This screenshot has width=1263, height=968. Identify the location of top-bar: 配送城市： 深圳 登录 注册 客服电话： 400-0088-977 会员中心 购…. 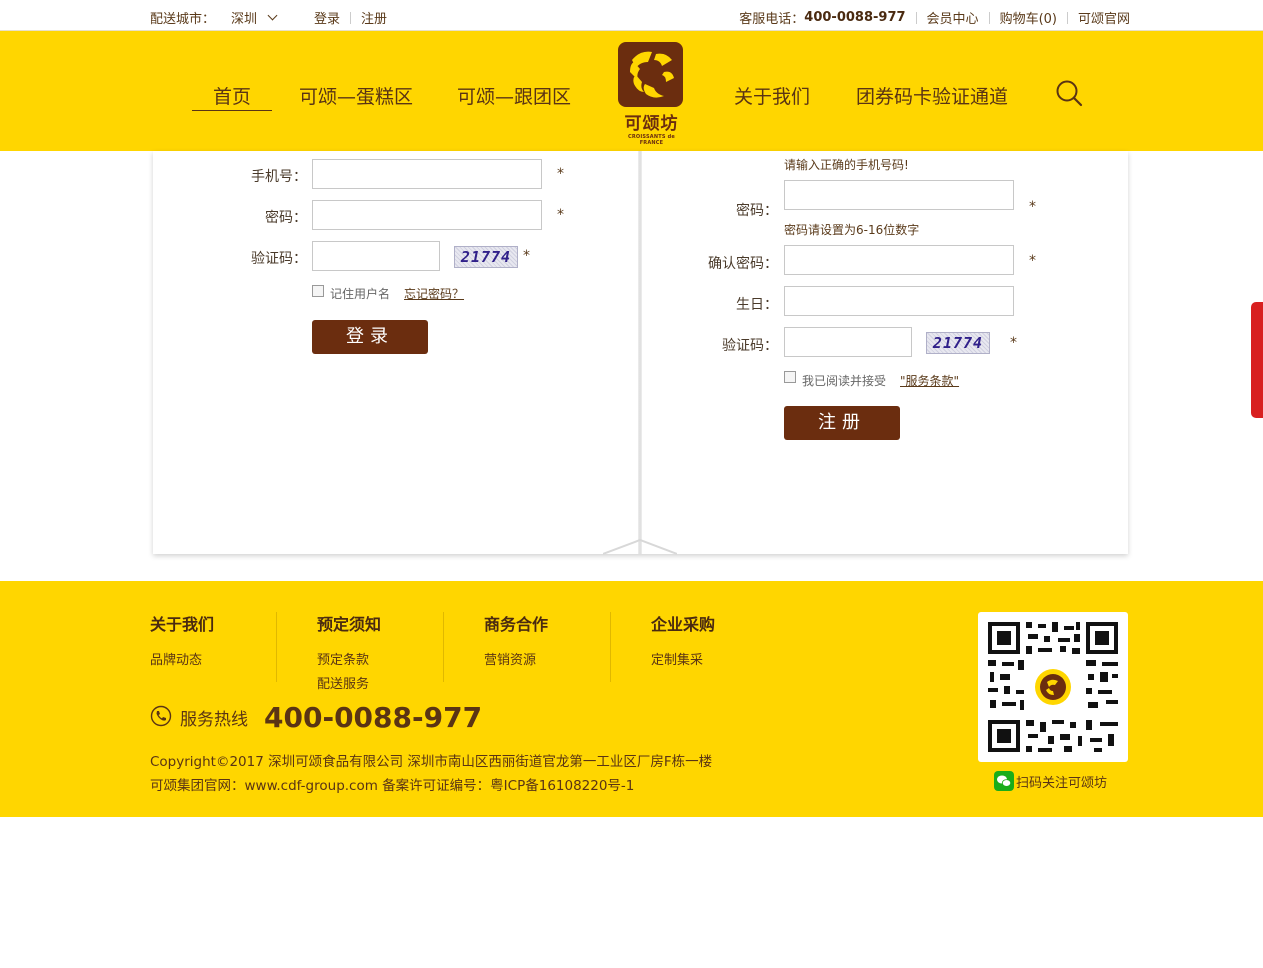
(631, 15).